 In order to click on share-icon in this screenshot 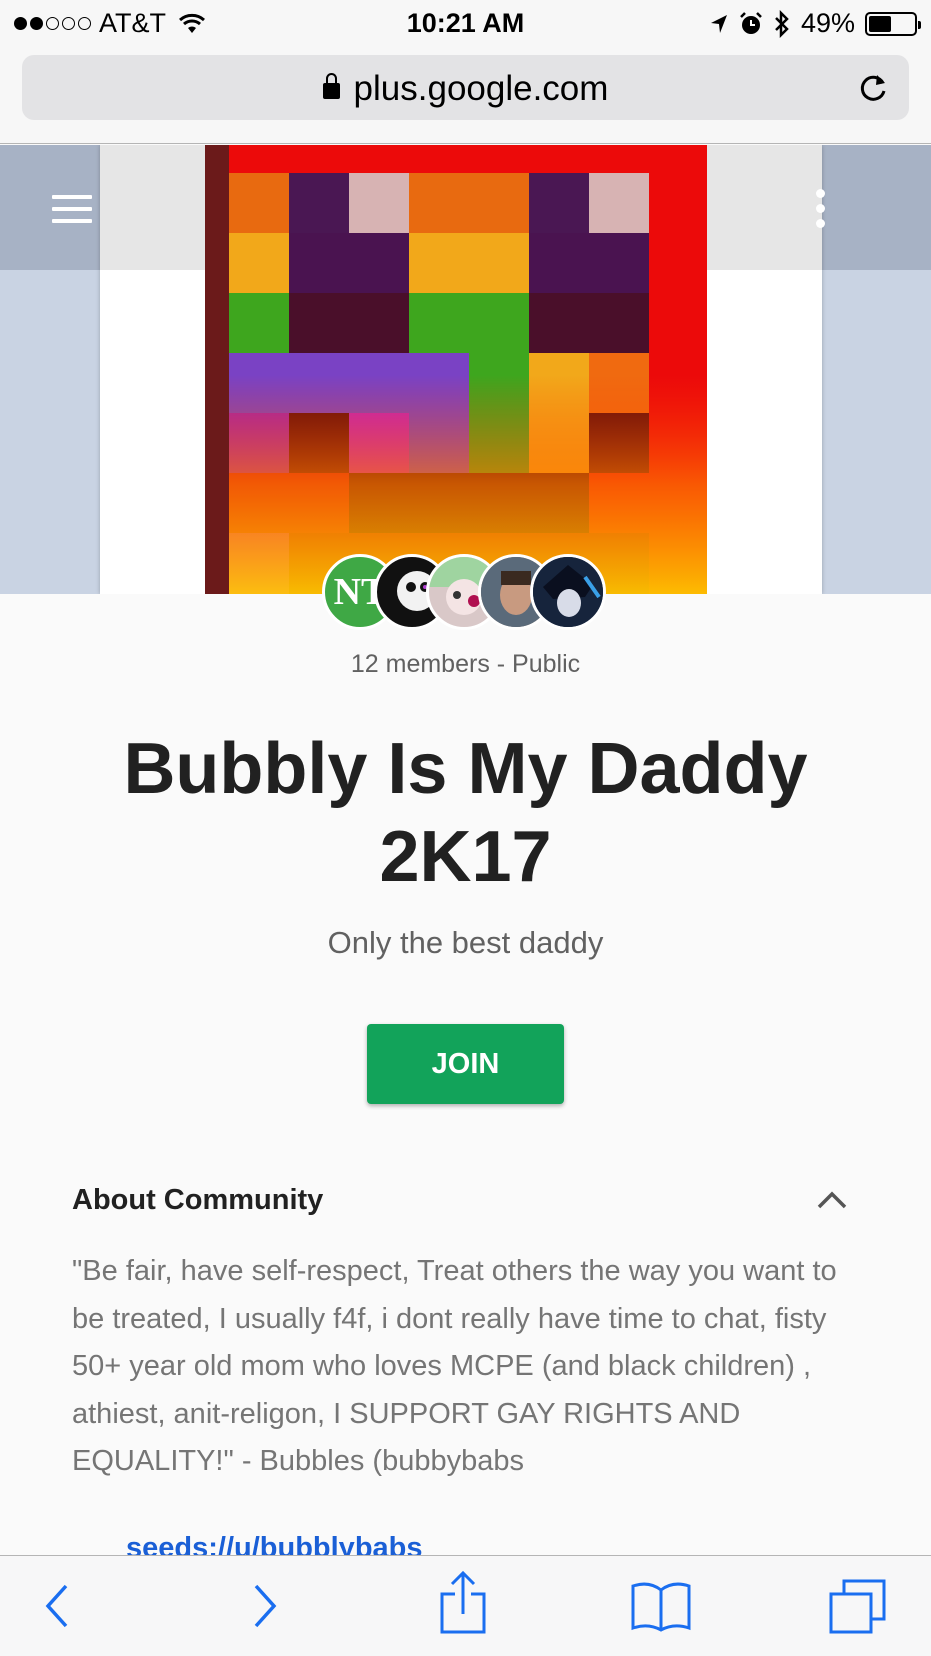, I will do `click(463, 1603)`.